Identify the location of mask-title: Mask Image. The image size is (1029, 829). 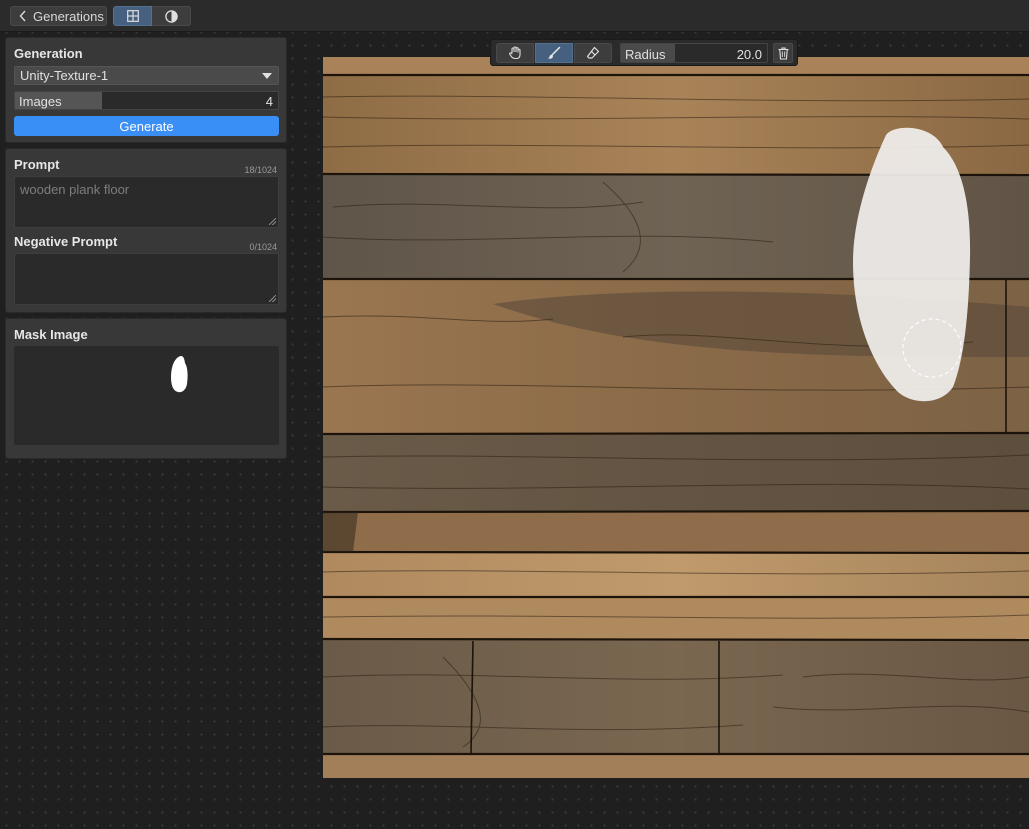
(51, 334).